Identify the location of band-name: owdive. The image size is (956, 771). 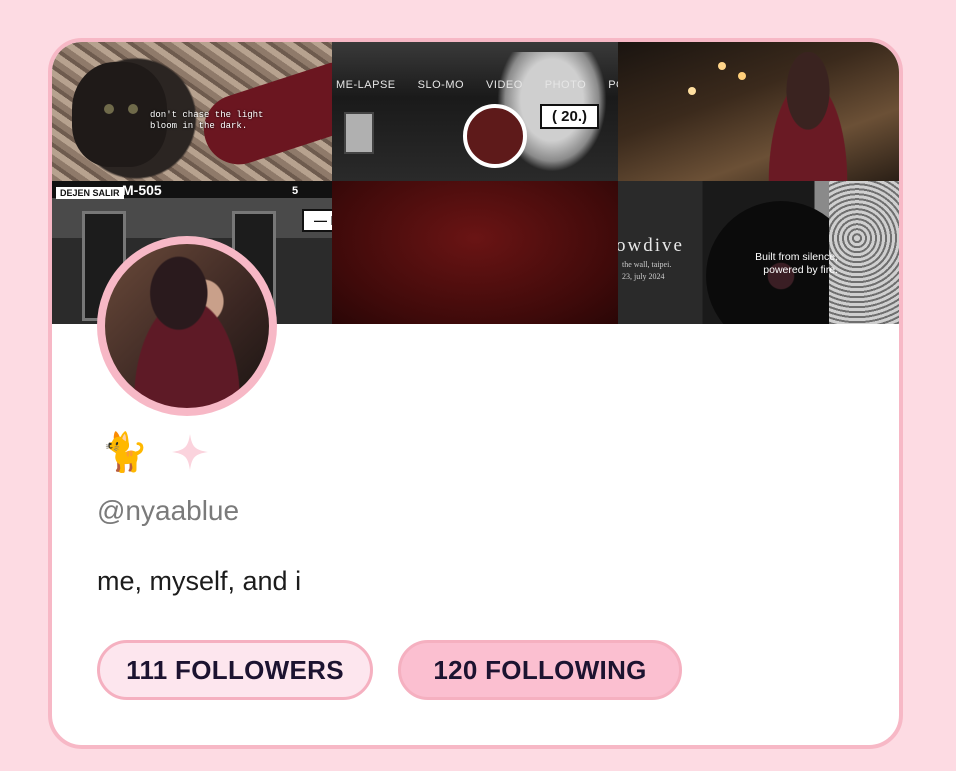
(651, 245).